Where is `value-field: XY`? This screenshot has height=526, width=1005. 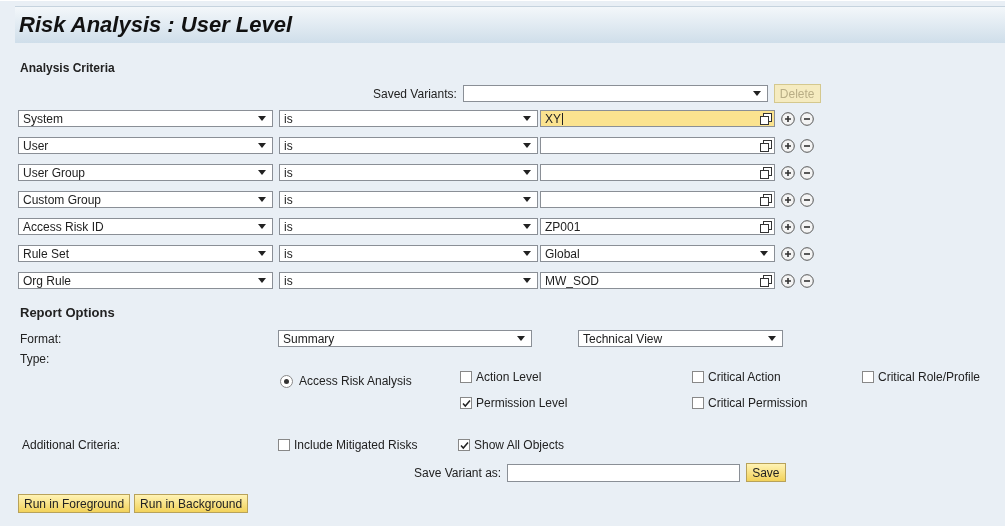
value-field: XY is located at coordinates (657, 118).